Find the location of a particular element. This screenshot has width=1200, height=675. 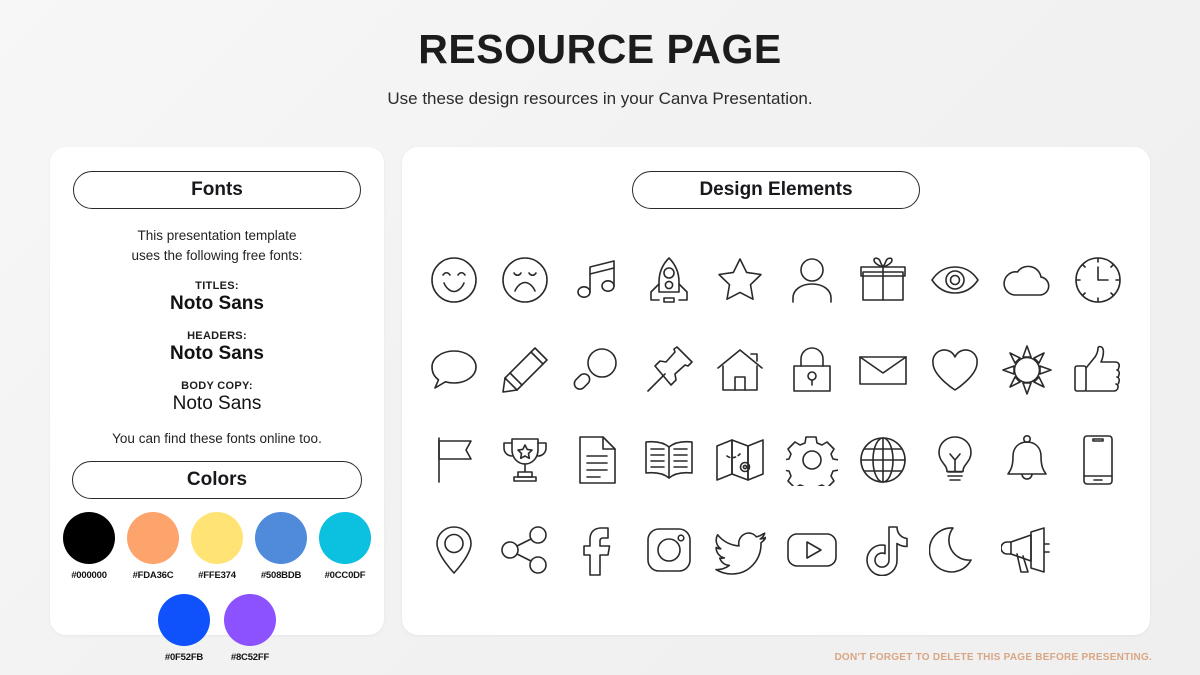

open-book-icon is located at coordinates (669, 460).